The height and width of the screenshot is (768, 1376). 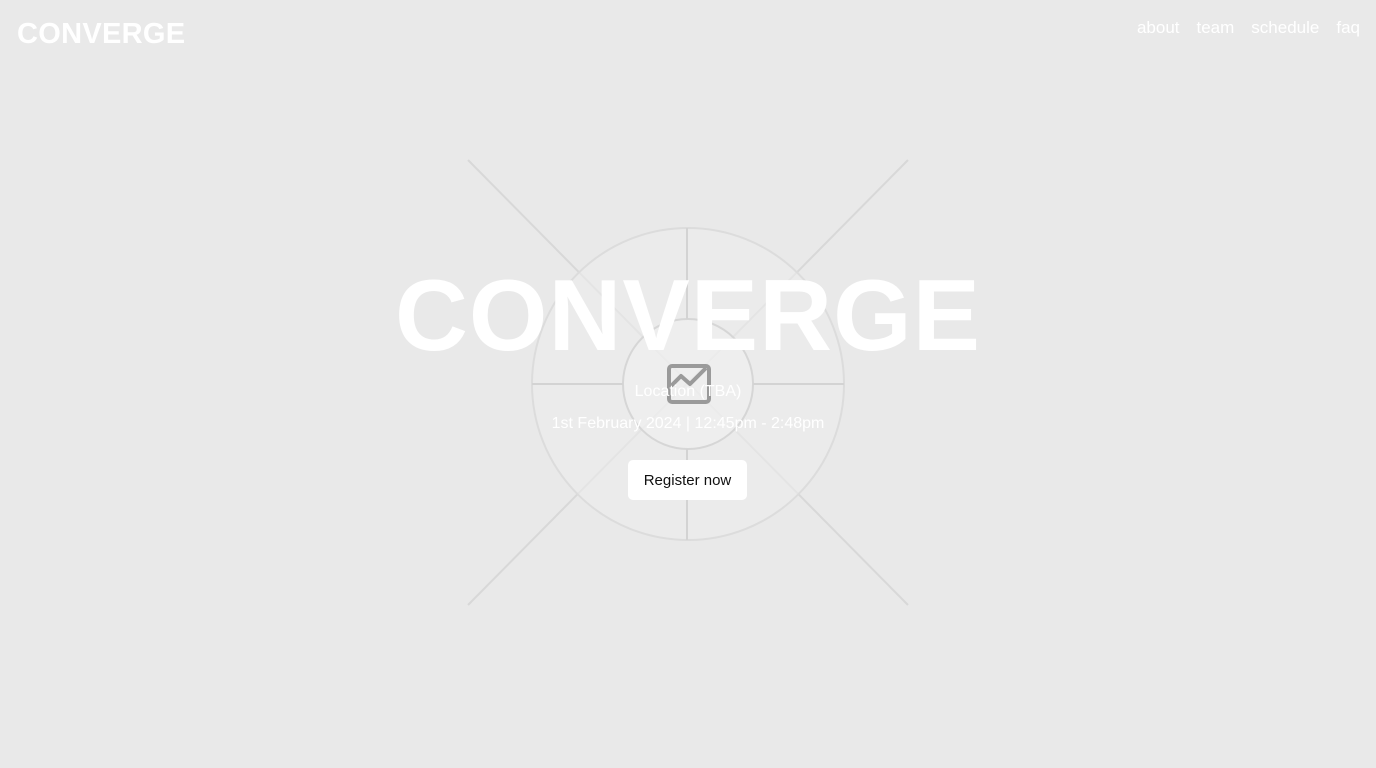 I want to click on nav-link-team: team, so click(x=1216, y=28).